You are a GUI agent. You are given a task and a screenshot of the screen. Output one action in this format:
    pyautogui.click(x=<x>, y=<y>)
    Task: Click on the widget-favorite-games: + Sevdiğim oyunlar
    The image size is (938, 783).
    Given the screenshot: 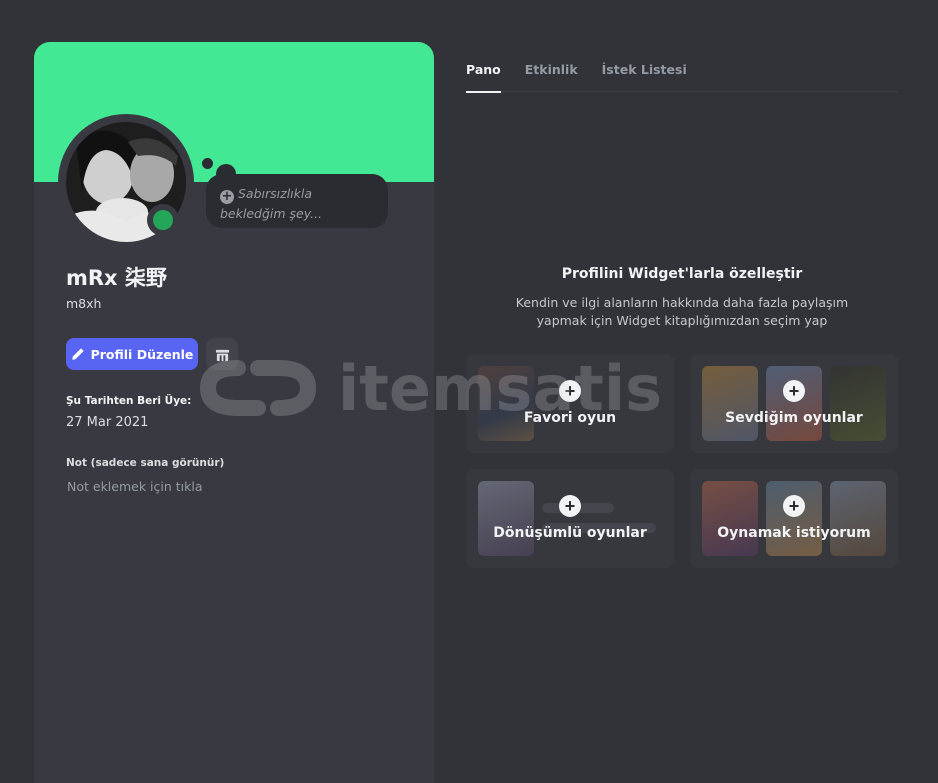 What is the action you would take?
    pyautogui.click(x=794, y=403)
    